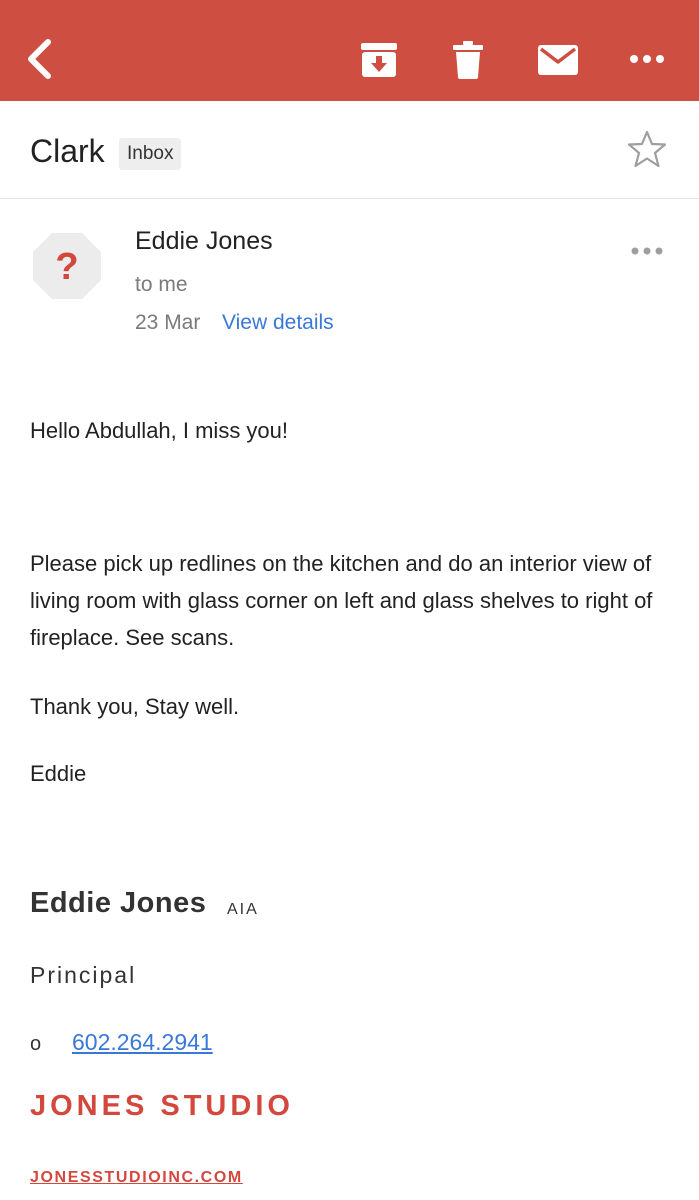 The height and width of the screenshot is (1200, 699). What do you see at coordinates (379, 60) in the screenshot?
I see `archive-icon` at bounding box center [379, 60].